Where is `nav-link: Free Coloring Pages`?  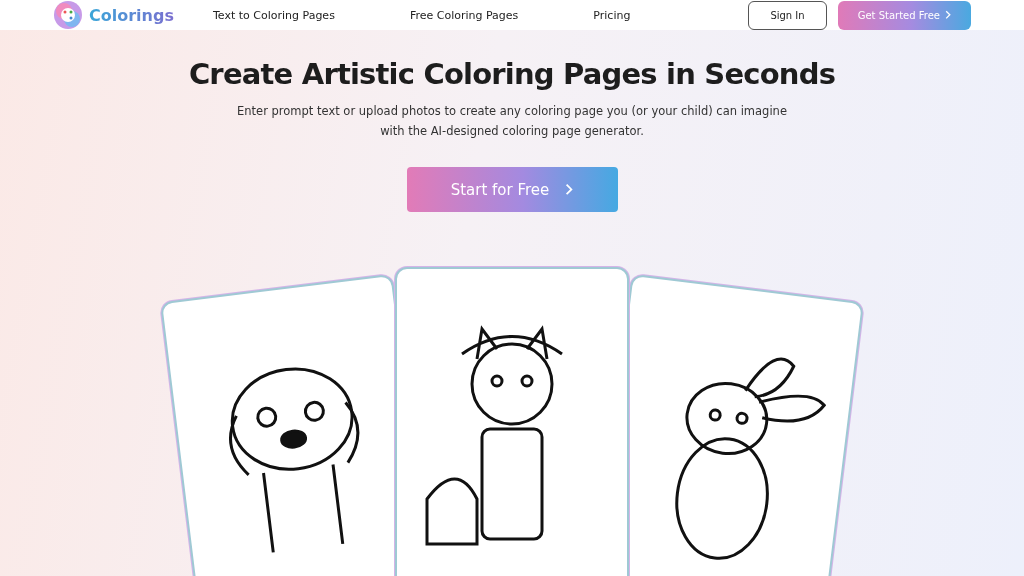 nav-link: Free Coloring Pages is located at coordinates (464, 15).